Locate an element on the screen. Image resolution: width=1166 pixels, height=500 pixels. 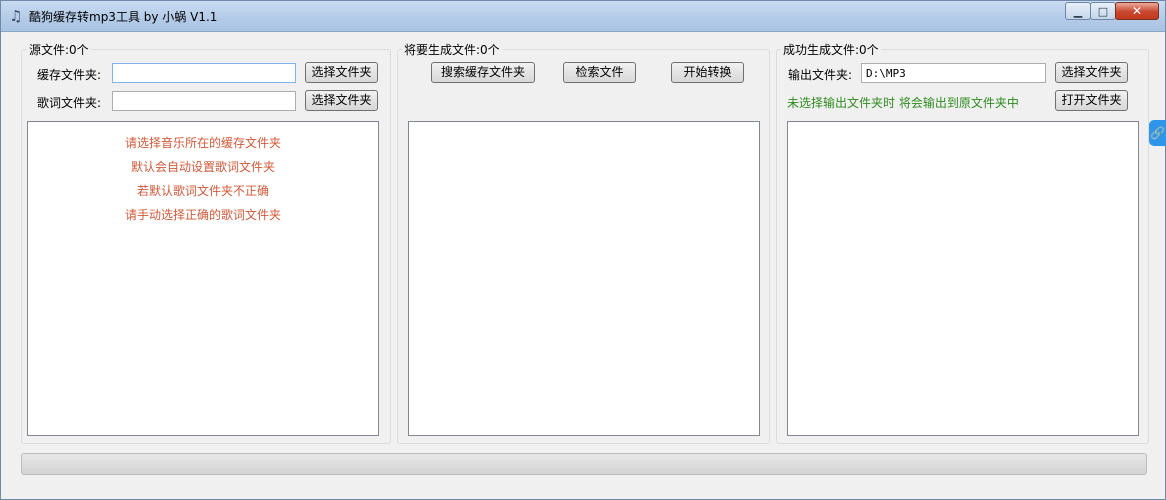
hint-line: 若默认歌词文件夹不正确 is located at coordinates (202, 191).